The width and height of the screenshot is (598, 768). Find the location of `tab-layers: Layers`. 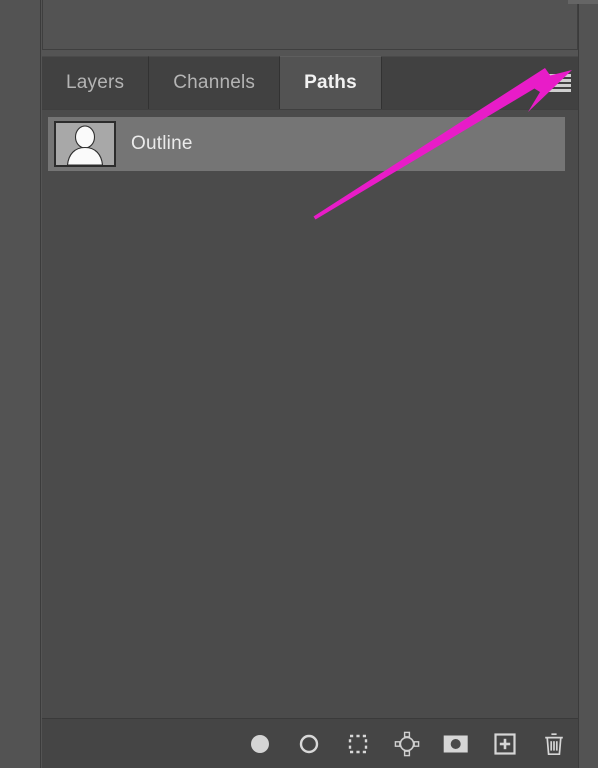

tab-layers: Layers is located at coordinates (96, 82).